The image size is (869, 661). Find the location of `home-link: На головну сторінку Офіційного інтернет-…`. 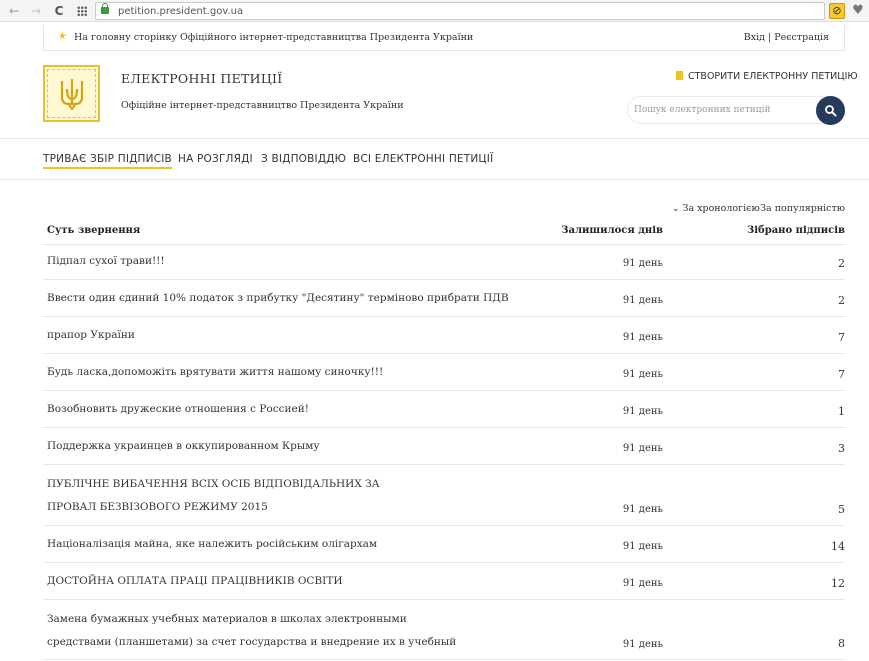

home-link: На головну сторінку Офіційного інтернет-… is located at coordinates (273, 37).